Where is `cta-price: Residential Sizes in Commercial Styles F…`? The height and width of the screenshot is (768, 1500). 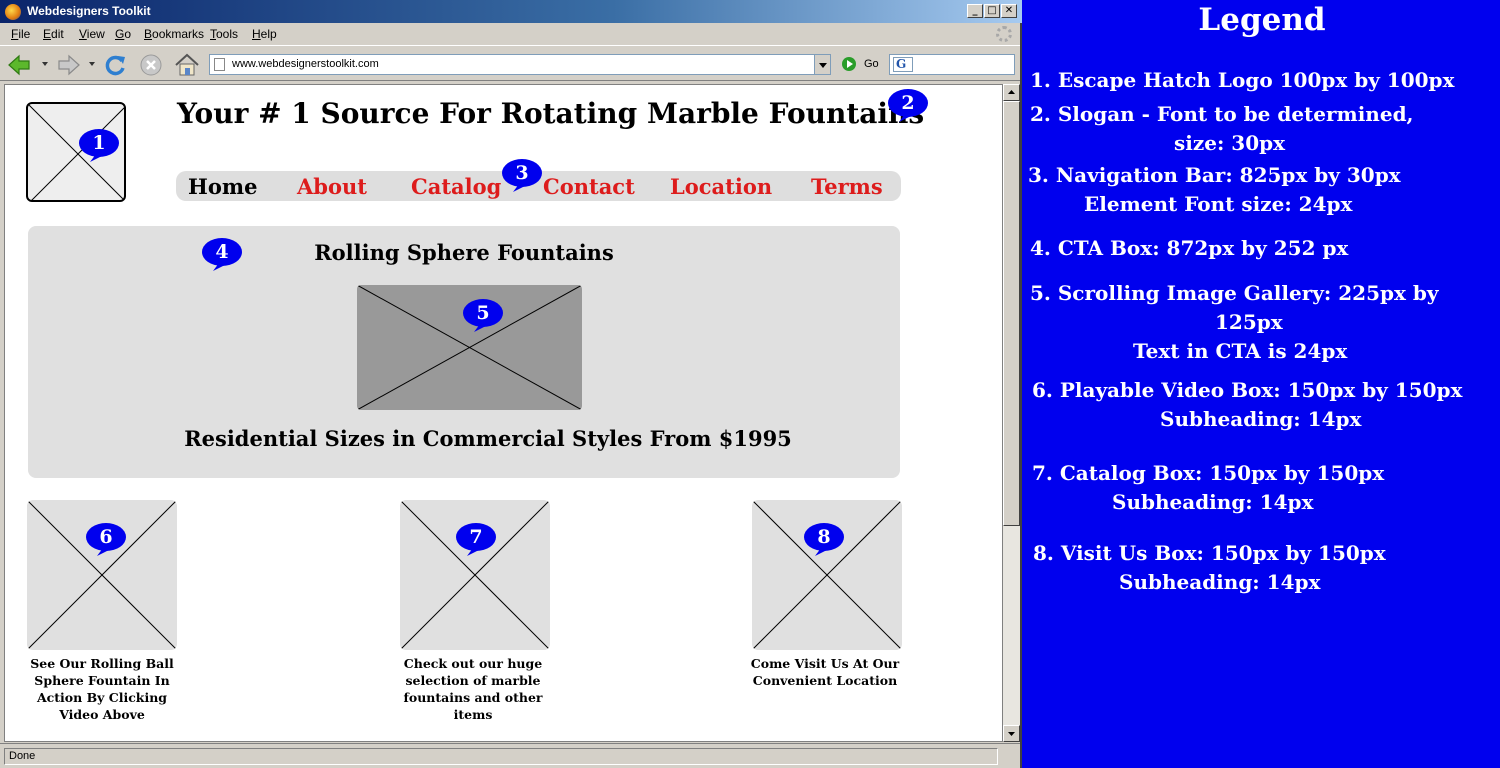 cta-price: Residential Sizes in Commercial Styles F… is located at coordinates (488, 438).